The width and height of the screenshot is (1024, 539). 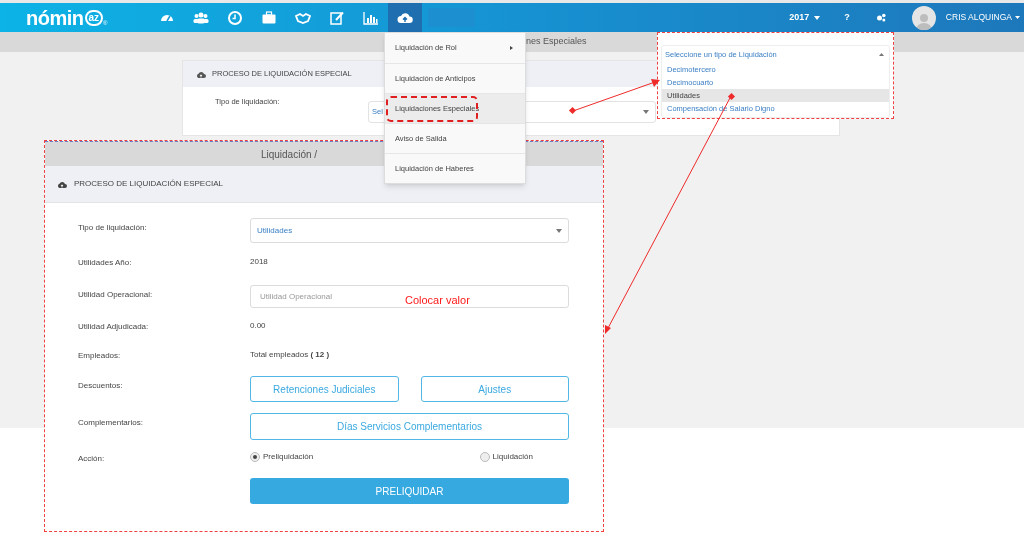 What do you see at coordinates (259, 262) in the screenshot?
I see `field-value: 2018` at bounding box center [259, 262].